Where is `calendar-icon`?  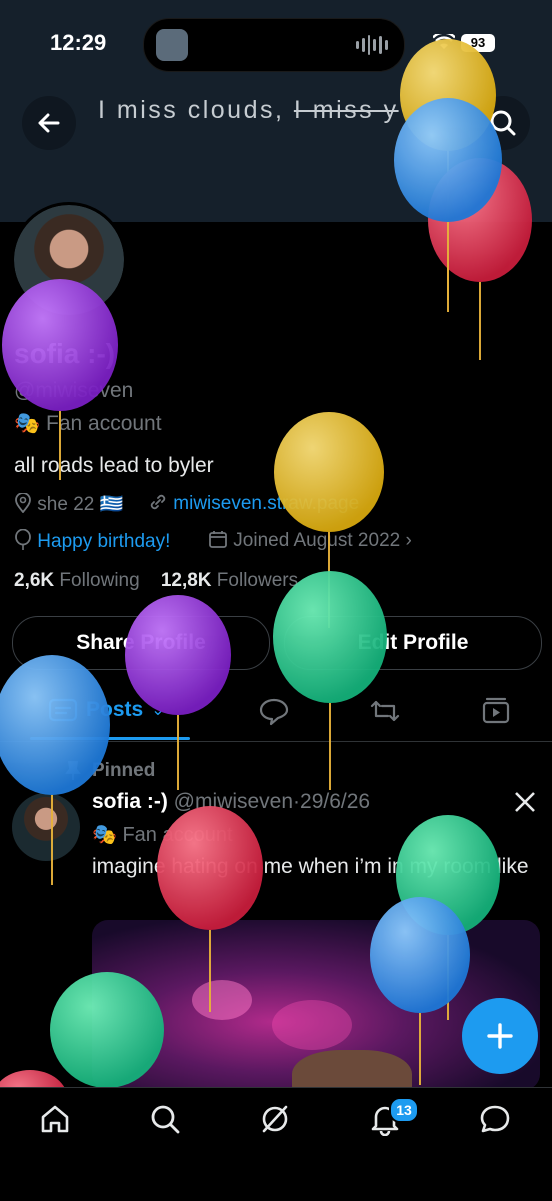
calendar-icon is located at coordinates (218, 539).